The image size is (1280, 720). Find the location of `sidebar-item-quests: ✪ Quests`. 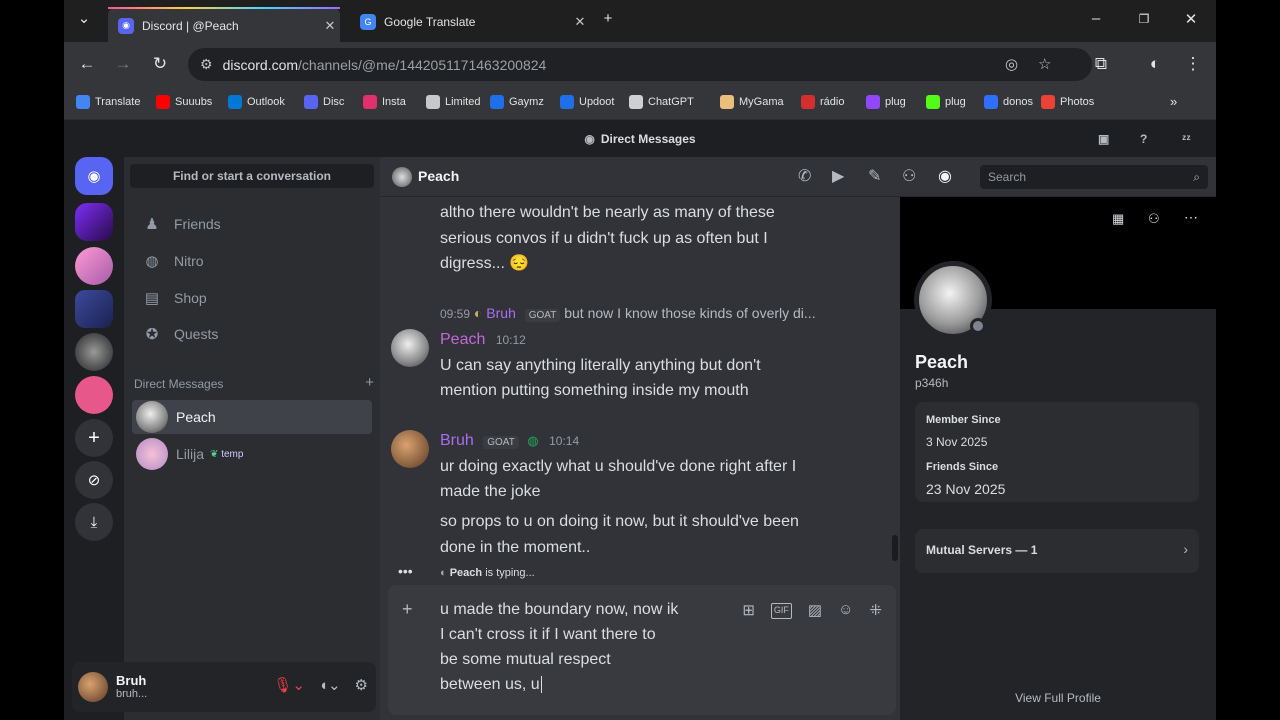

sidebar-item-quests: ✪ Quests is located at coordinates (252, 334).